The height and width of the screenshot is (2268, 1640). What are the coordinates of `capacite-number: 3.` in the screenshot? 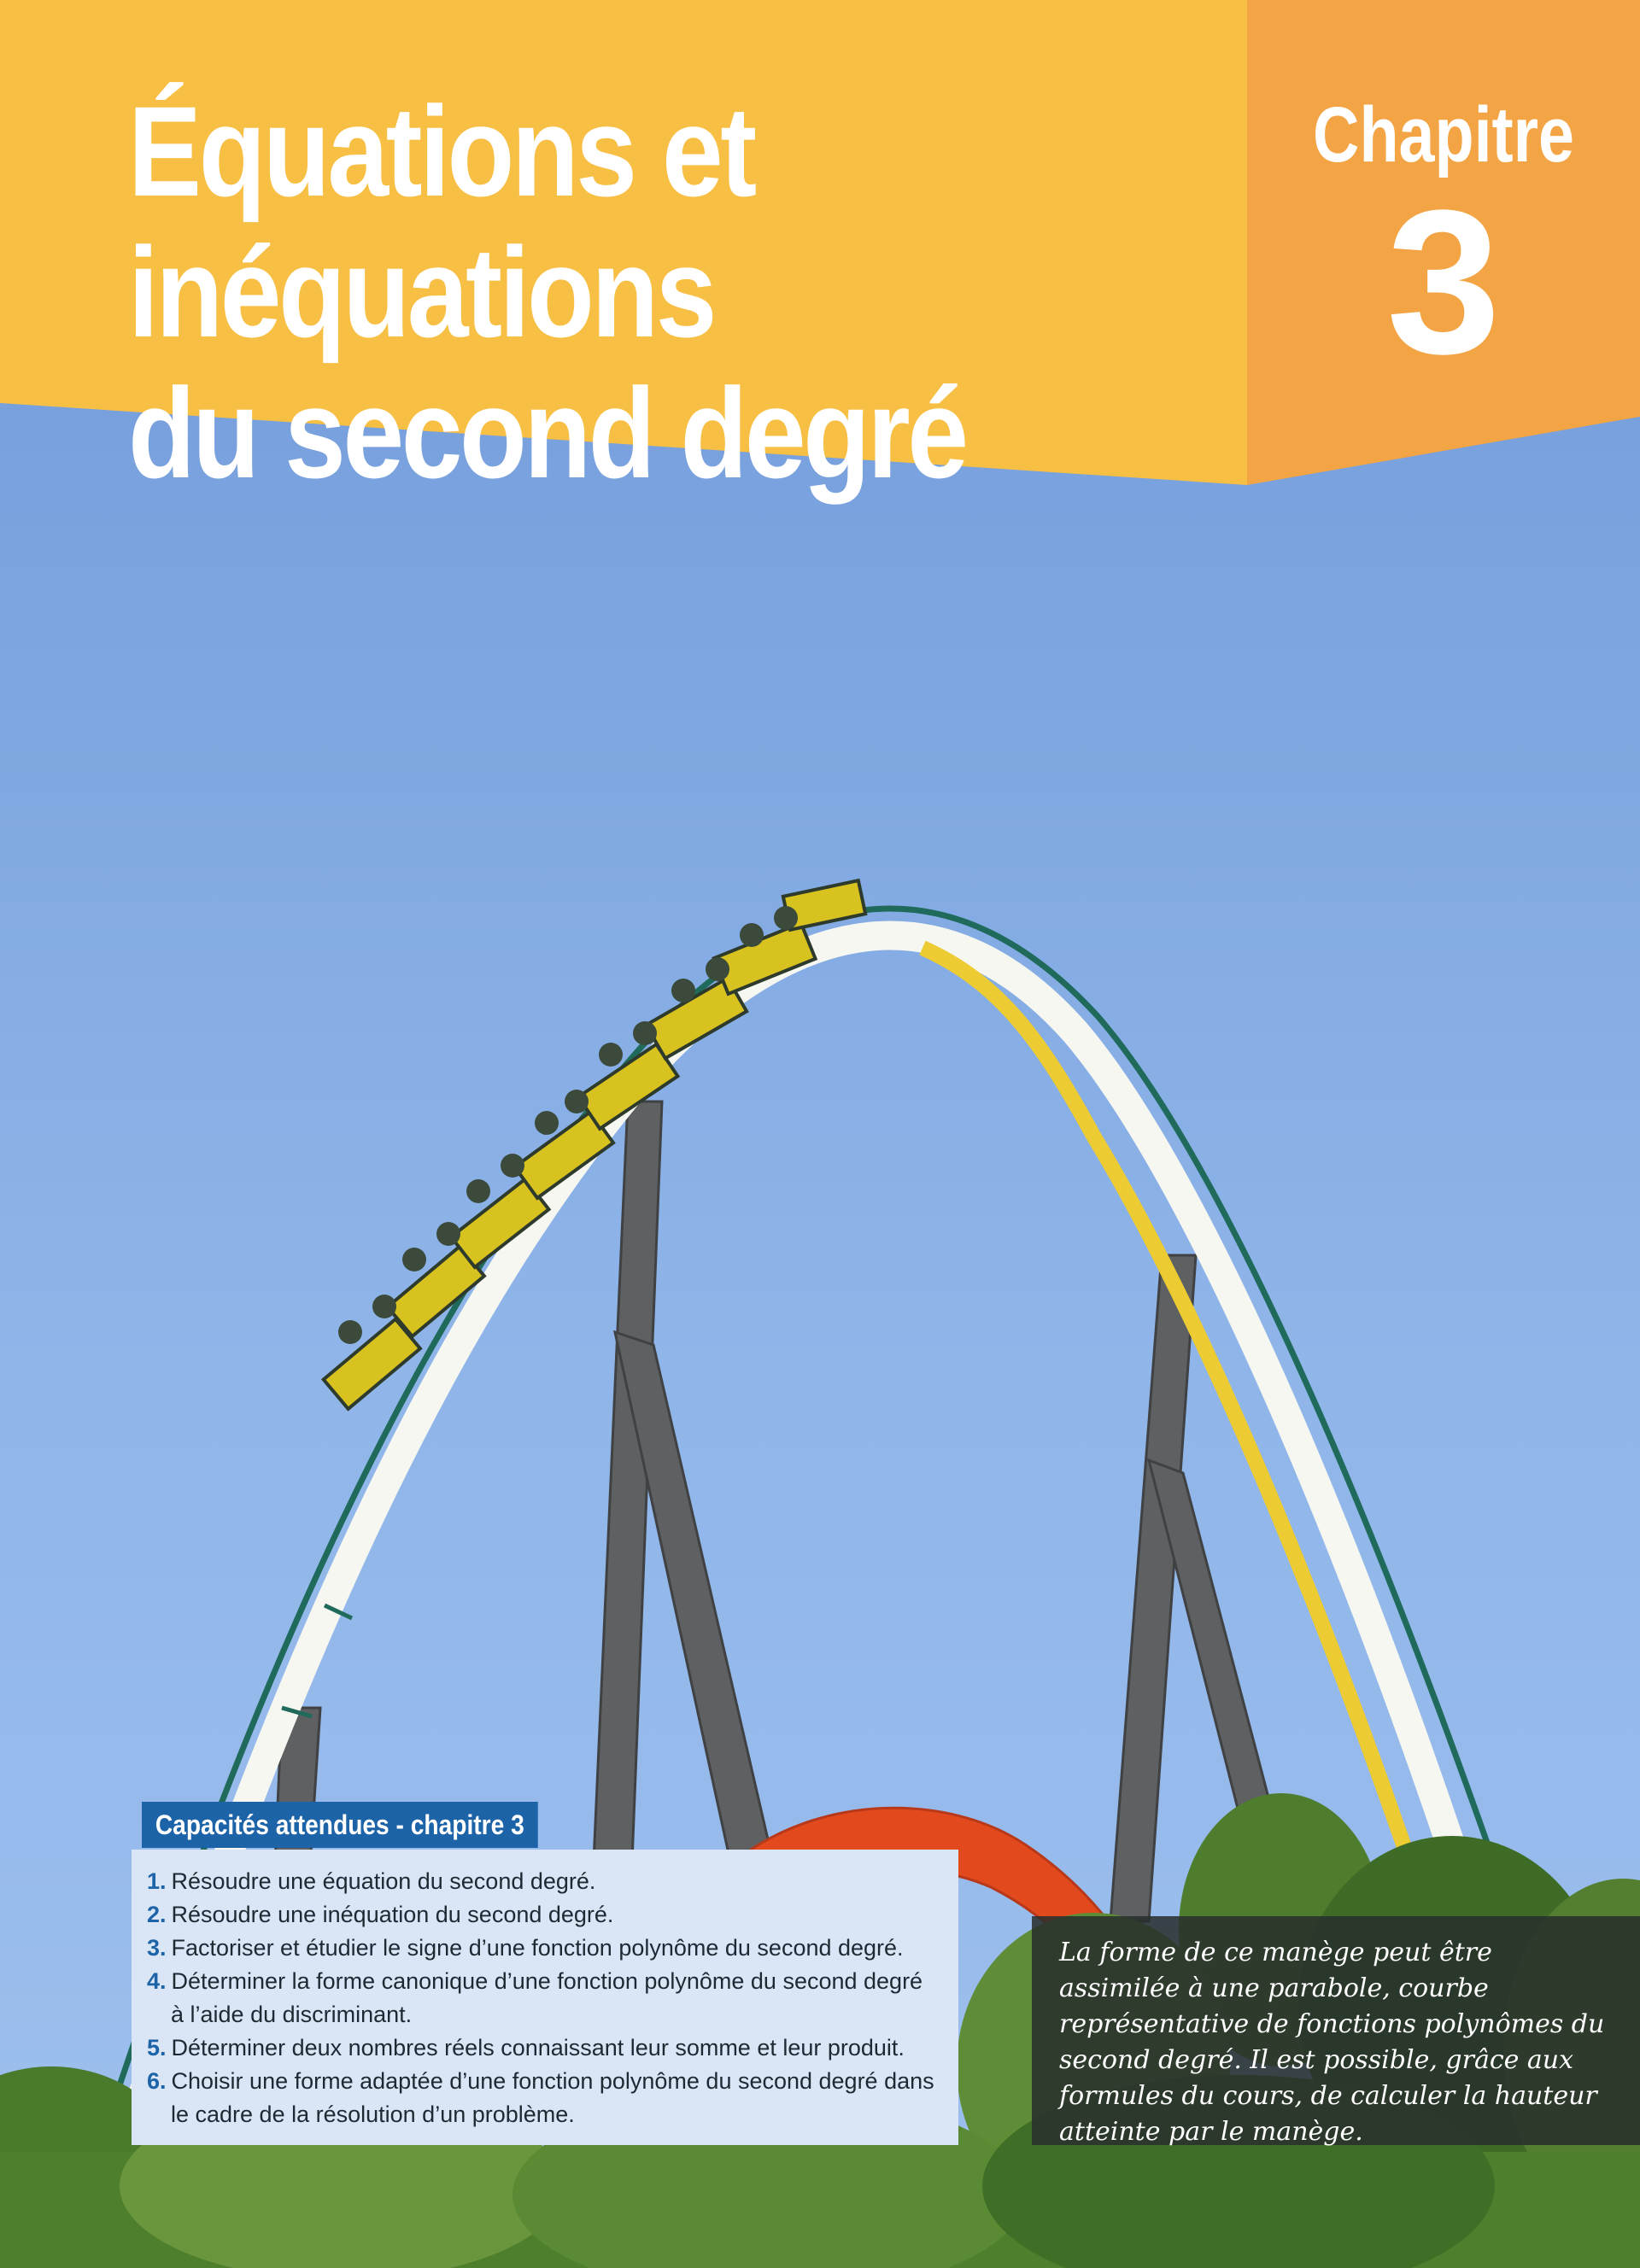 It's located at (157, 1948).